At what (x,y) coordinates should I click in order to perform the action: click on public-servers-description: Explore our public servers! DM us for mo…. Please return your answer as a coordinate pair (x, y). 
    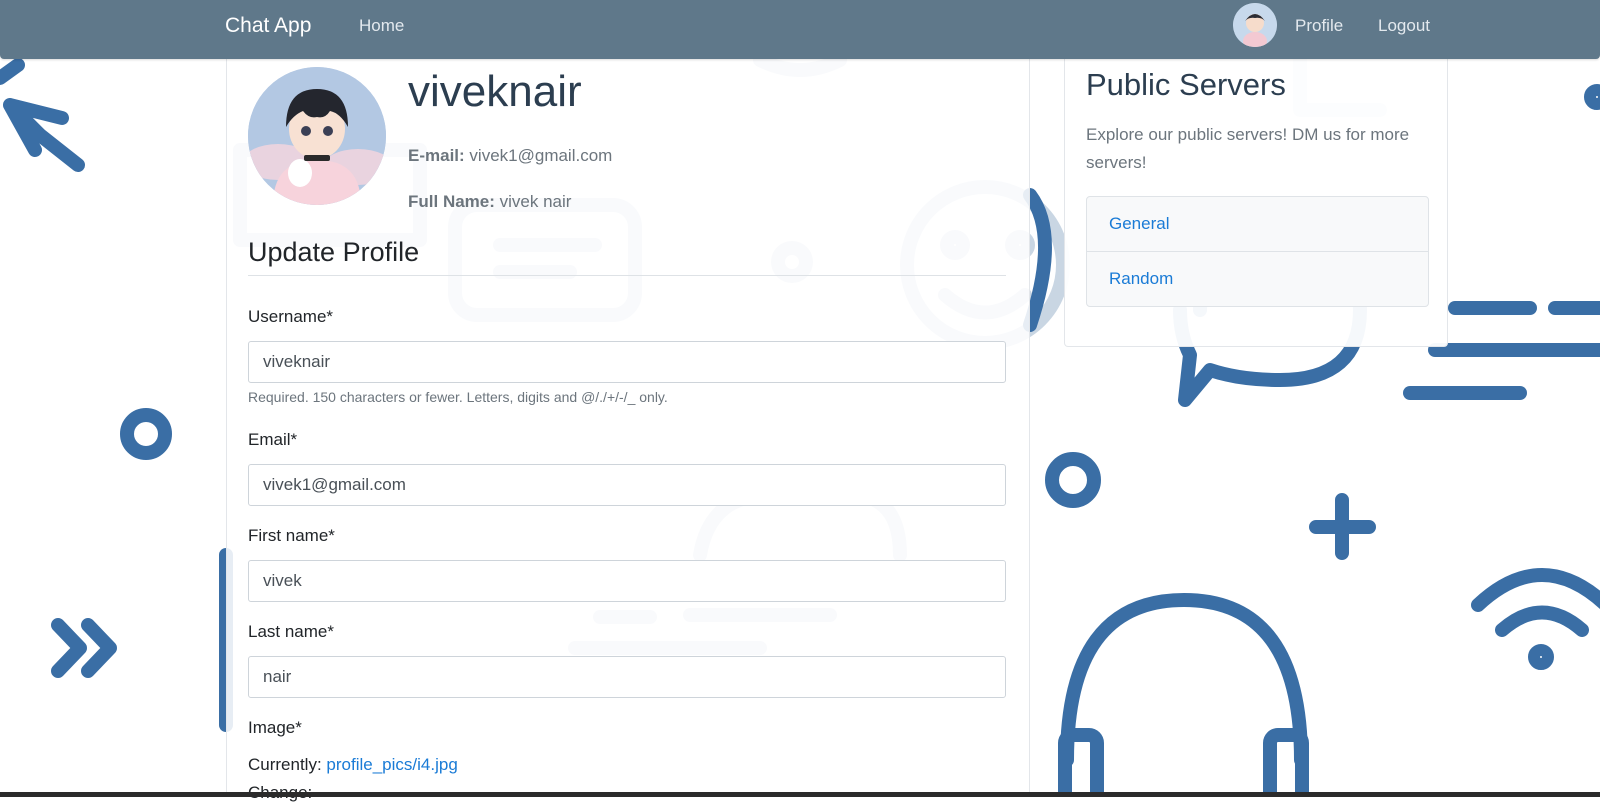
    Looking at the image, I should click on (1248, 148).